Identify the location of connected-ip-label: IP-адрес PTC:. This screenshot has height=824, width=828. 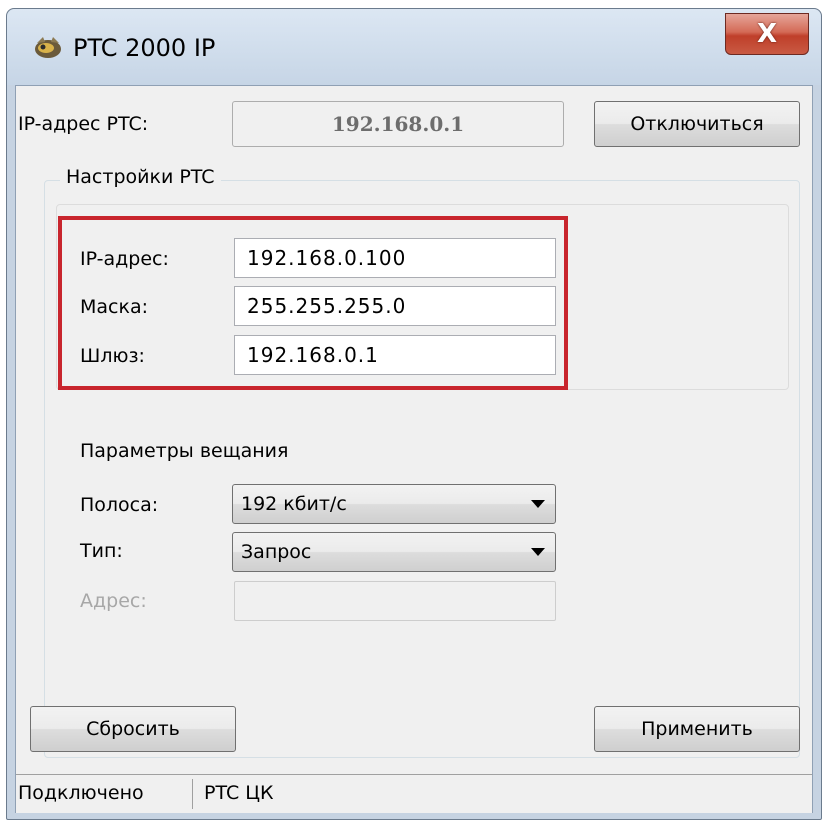
(83, 124).